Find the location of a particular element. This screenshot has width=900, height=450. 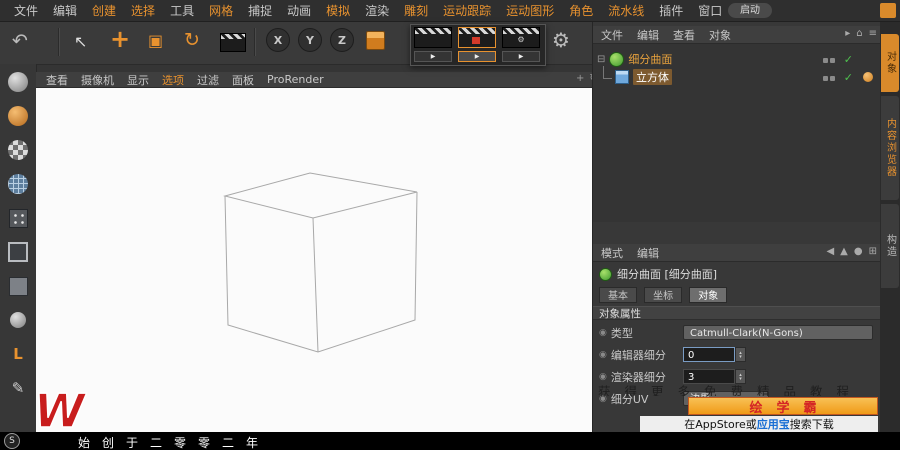

spinner: ▴ ▾ is located at coordinates (740, 354).